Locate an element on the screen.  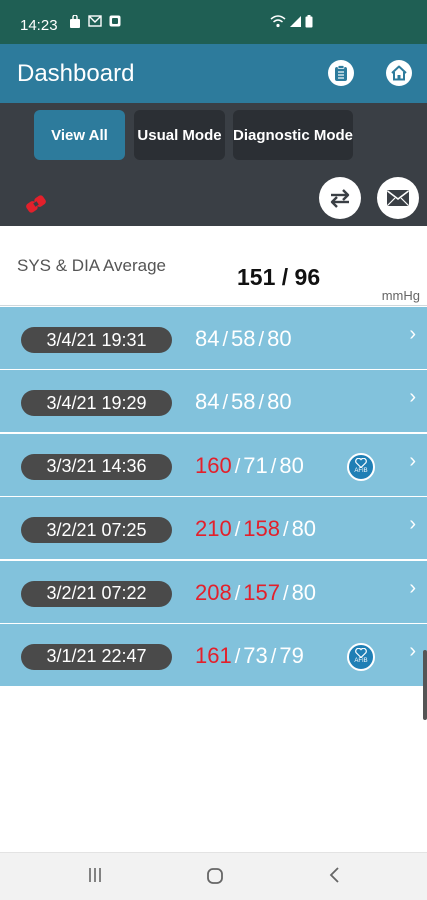
tab-view-all: View All is located at coordinates (79, 135).